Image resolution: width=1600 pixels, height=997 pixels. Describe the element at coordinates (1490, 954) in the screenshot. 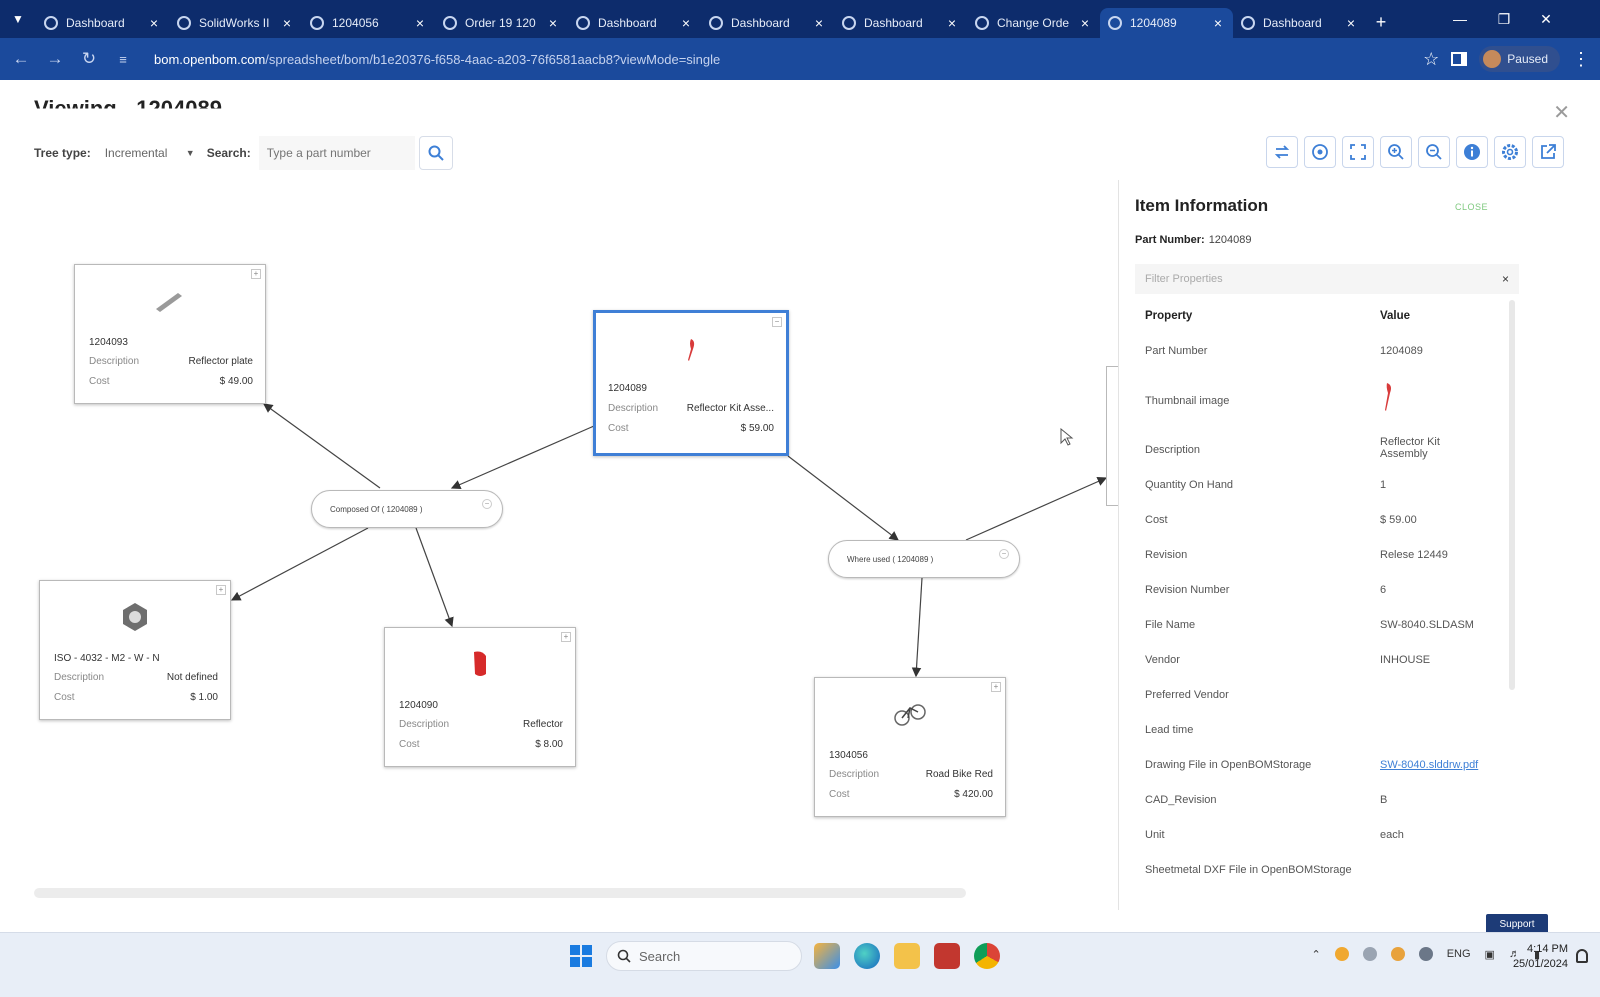

I see `network-icon: ▣` at that location.